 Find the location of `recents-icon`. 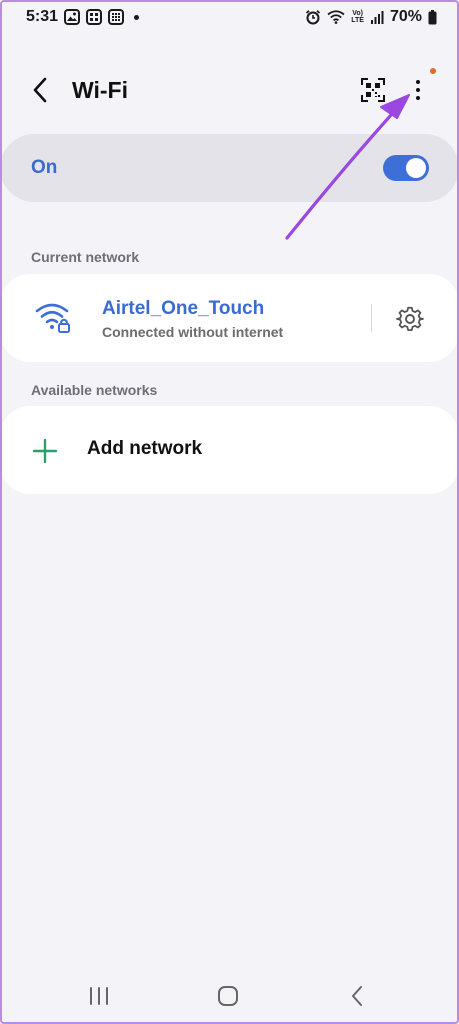

recents-icon is located at coordinates (99, 996).